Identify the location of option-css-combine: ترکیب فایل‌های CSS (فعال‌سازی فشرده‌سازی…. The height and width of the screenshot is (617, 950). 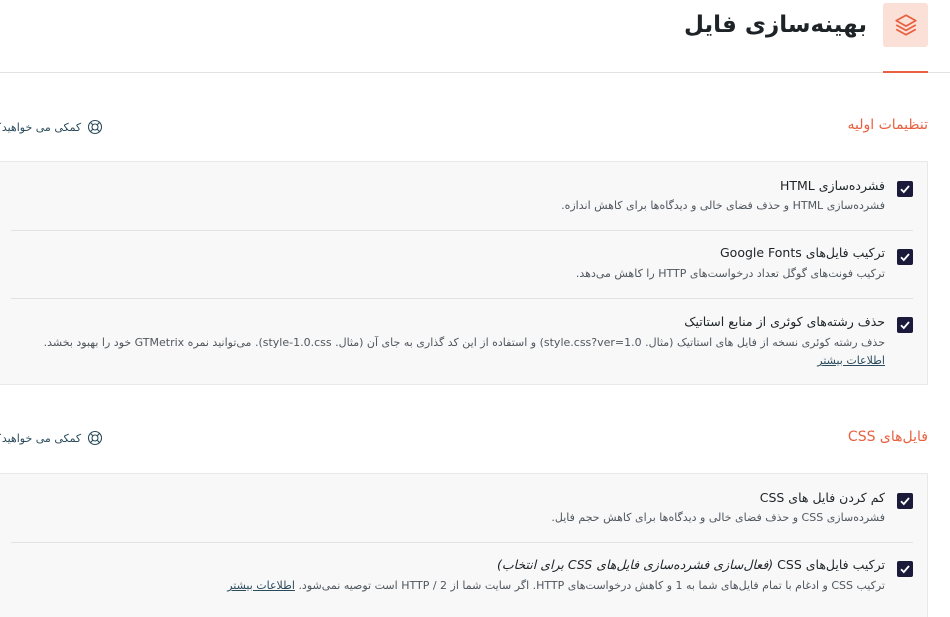
(462, 580).